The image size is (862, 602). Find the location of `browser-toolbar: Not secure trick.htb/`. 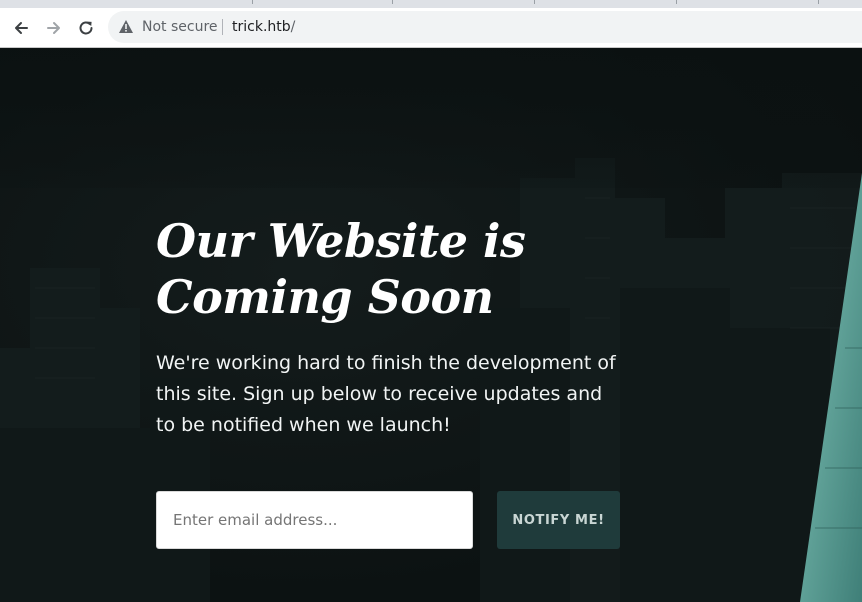

browser-toolbar: Not secure trick.htb/ is located at coordinates (431, 28).